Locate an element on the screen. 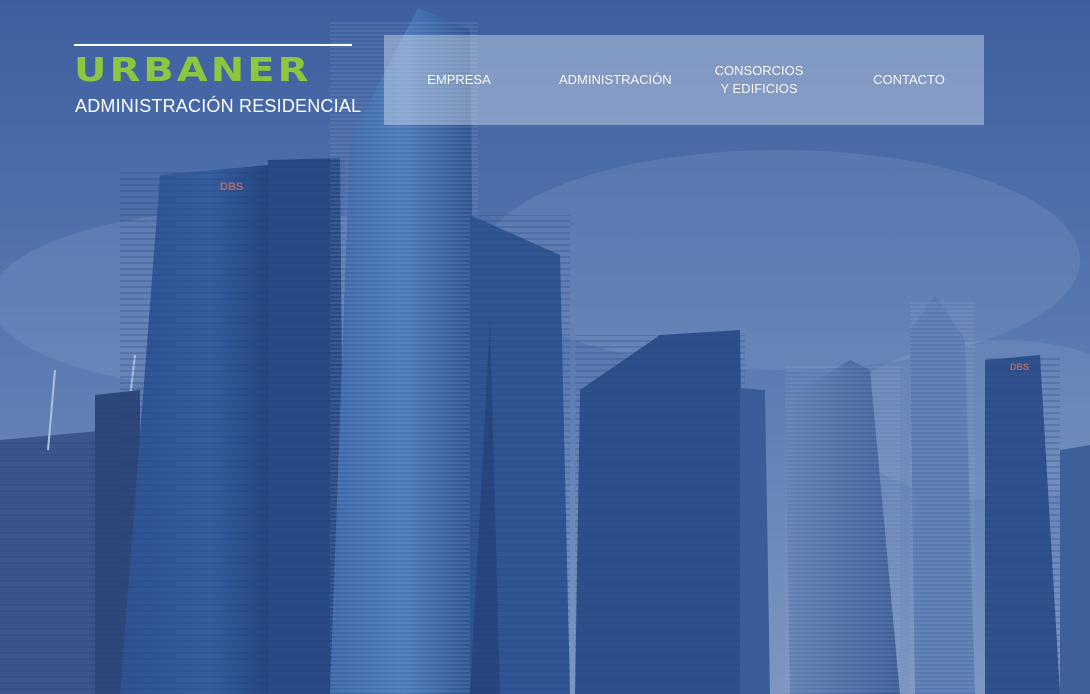  nav-item-label: CONSORCIOS Y EDIFICIOS is located at coordinates (759, 79).